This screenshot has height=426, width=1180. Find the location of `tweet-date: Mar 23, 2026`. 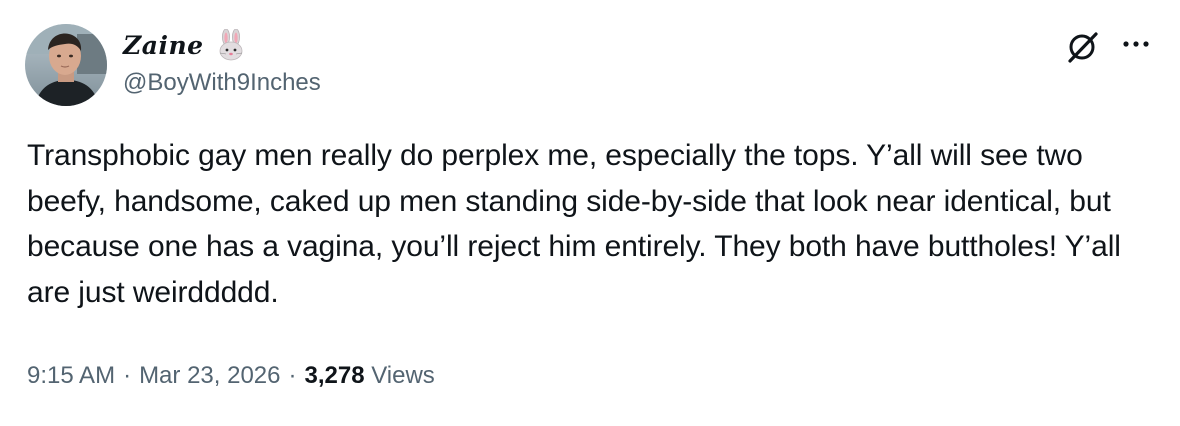

tweet-date: Mar 23, 2026 is located at coordinates (209, 376).